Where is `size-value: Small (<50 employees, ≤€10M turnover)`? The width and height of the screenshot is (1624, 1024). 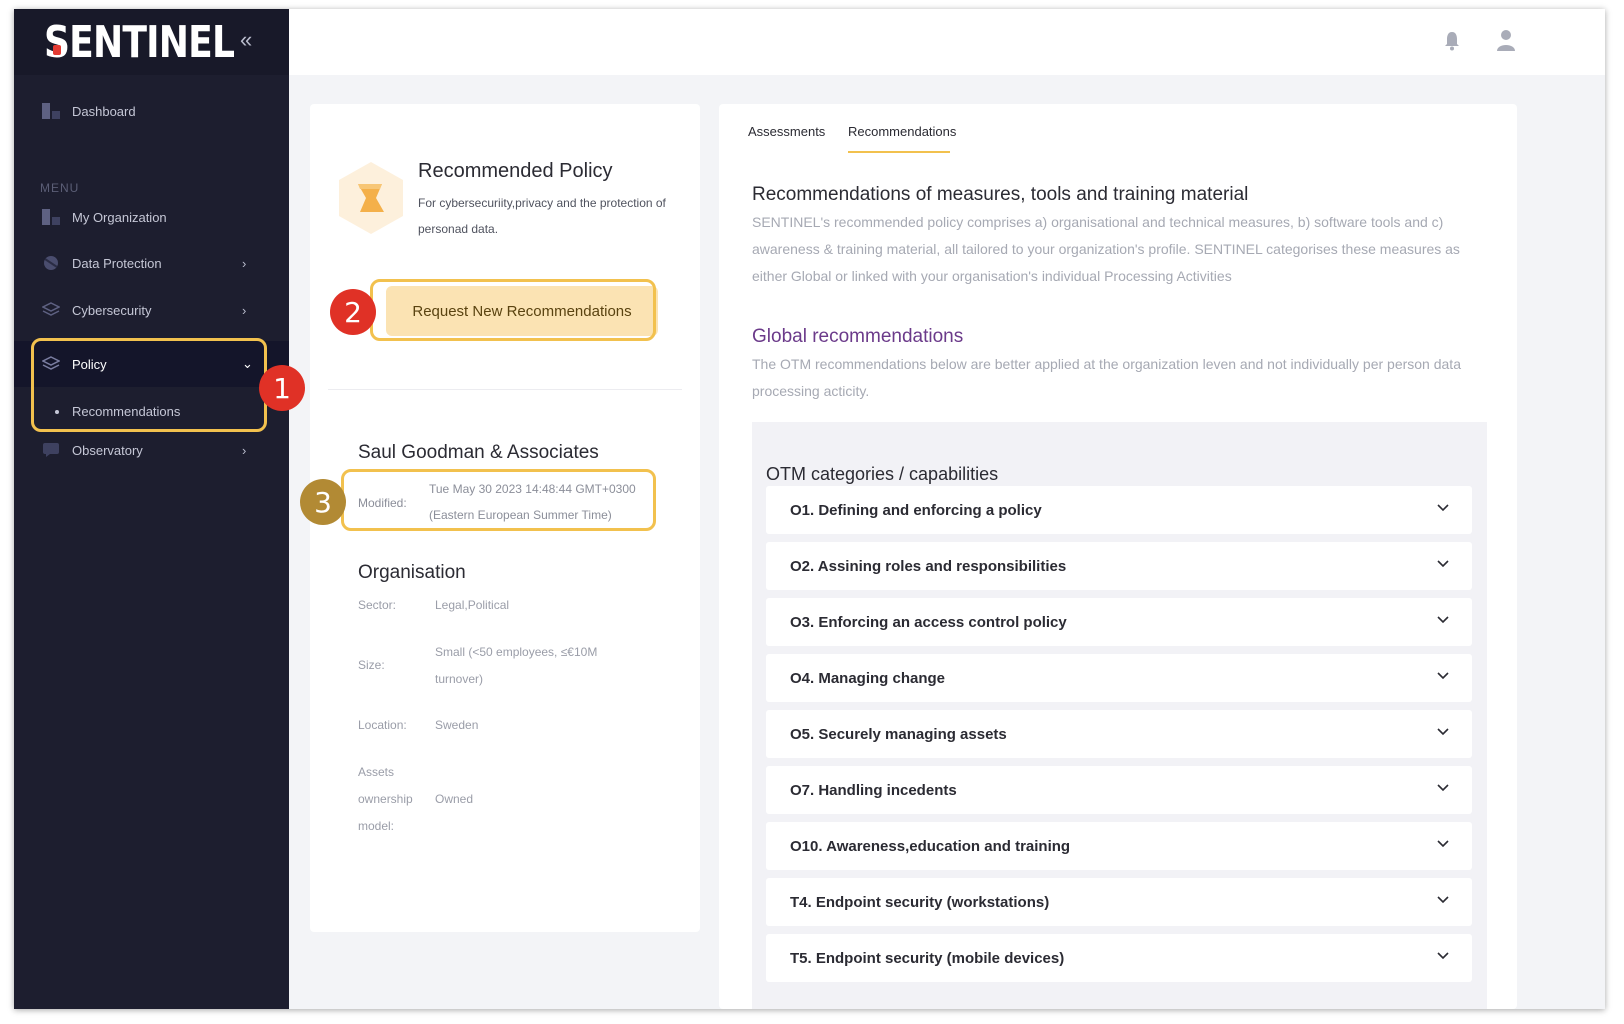
size-value: Small (<50 employees, ≤€10M turnover) is located at coordinates (516, 665).